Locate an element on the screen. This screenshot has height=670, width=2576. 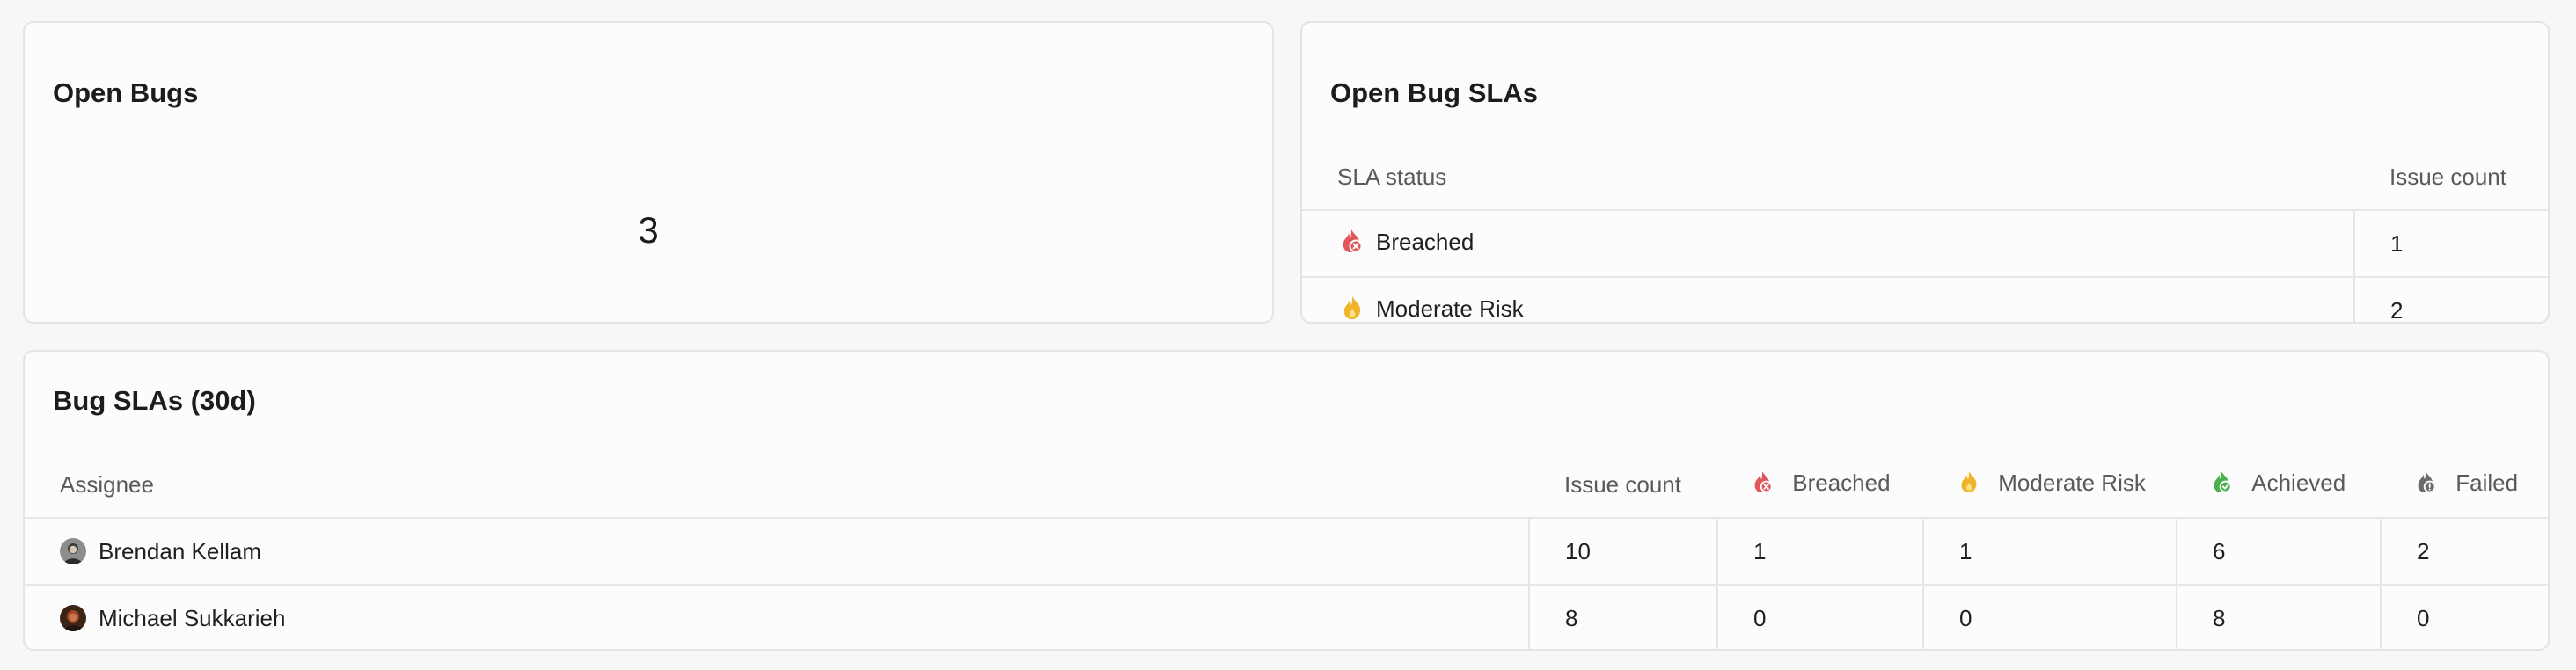
table-row: Michael Sukkarieh 8 0 0 8 0 is located at coordinates (1286, 617).